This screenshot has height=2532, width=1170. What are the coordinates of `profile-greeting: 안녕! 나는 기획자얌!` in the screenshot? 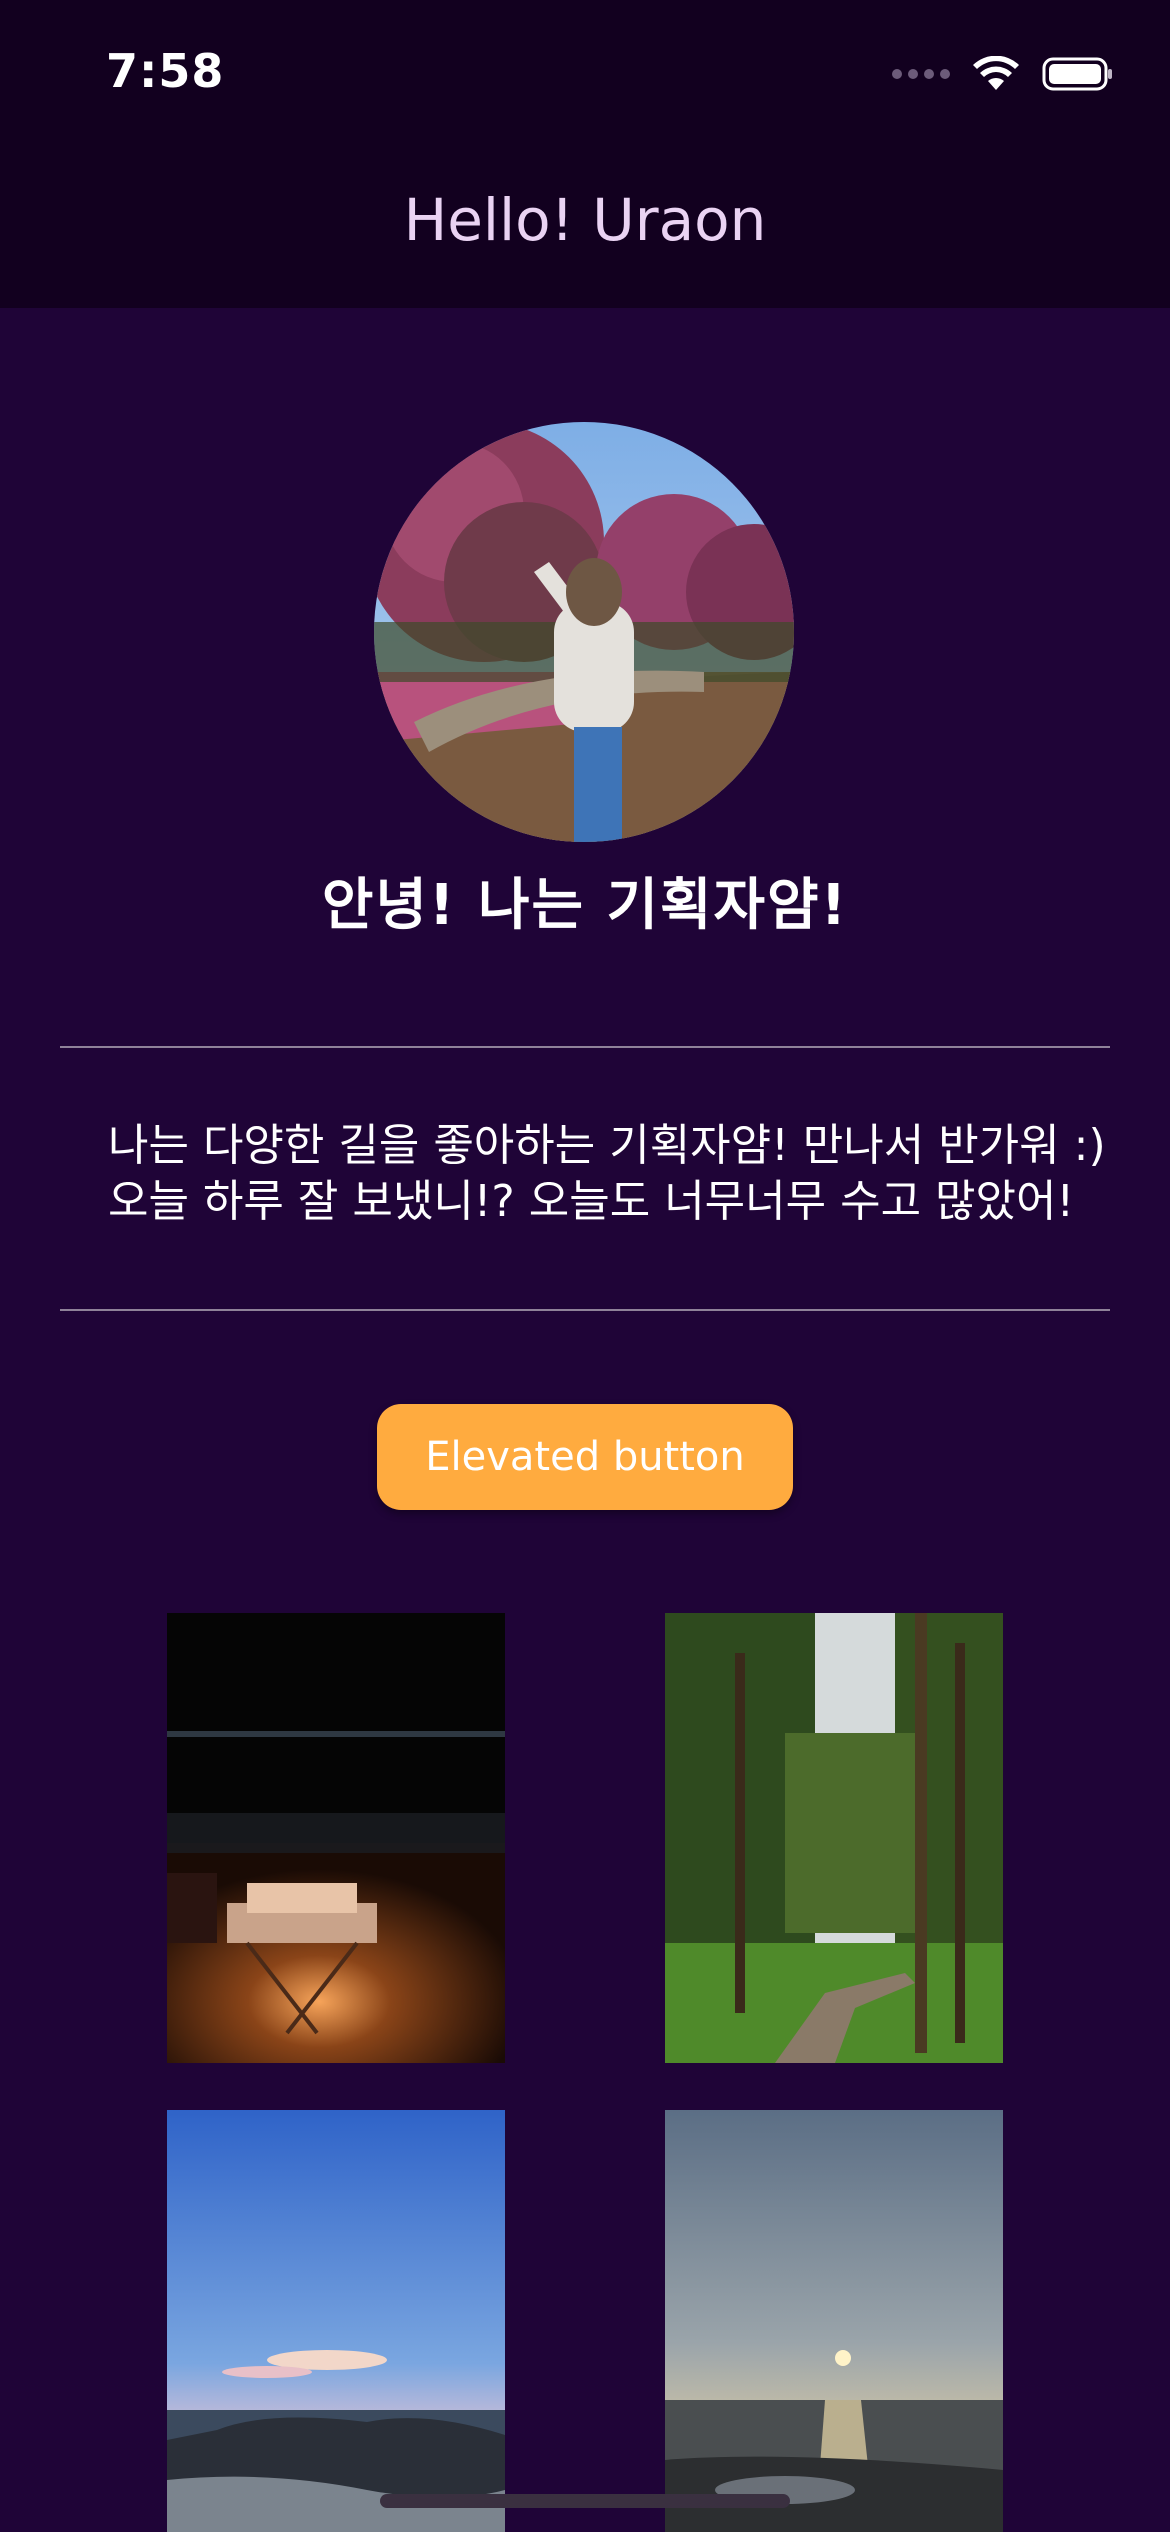 It's located at (585, 905).